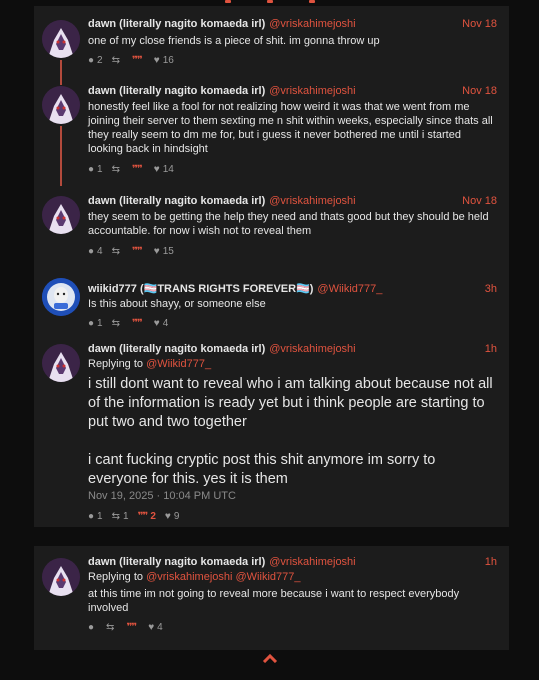 This screenshot has width=539, height=680. I want to click on like-count: 16, so click(168, 60).